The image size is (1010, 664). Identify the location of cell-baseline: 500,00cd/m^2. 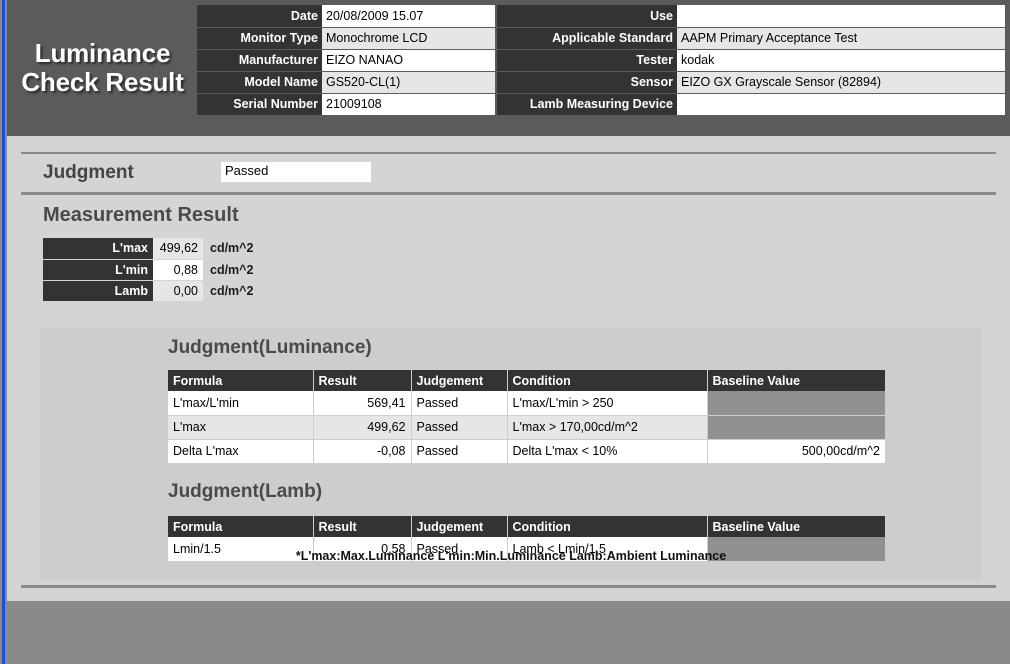
(840, 451).